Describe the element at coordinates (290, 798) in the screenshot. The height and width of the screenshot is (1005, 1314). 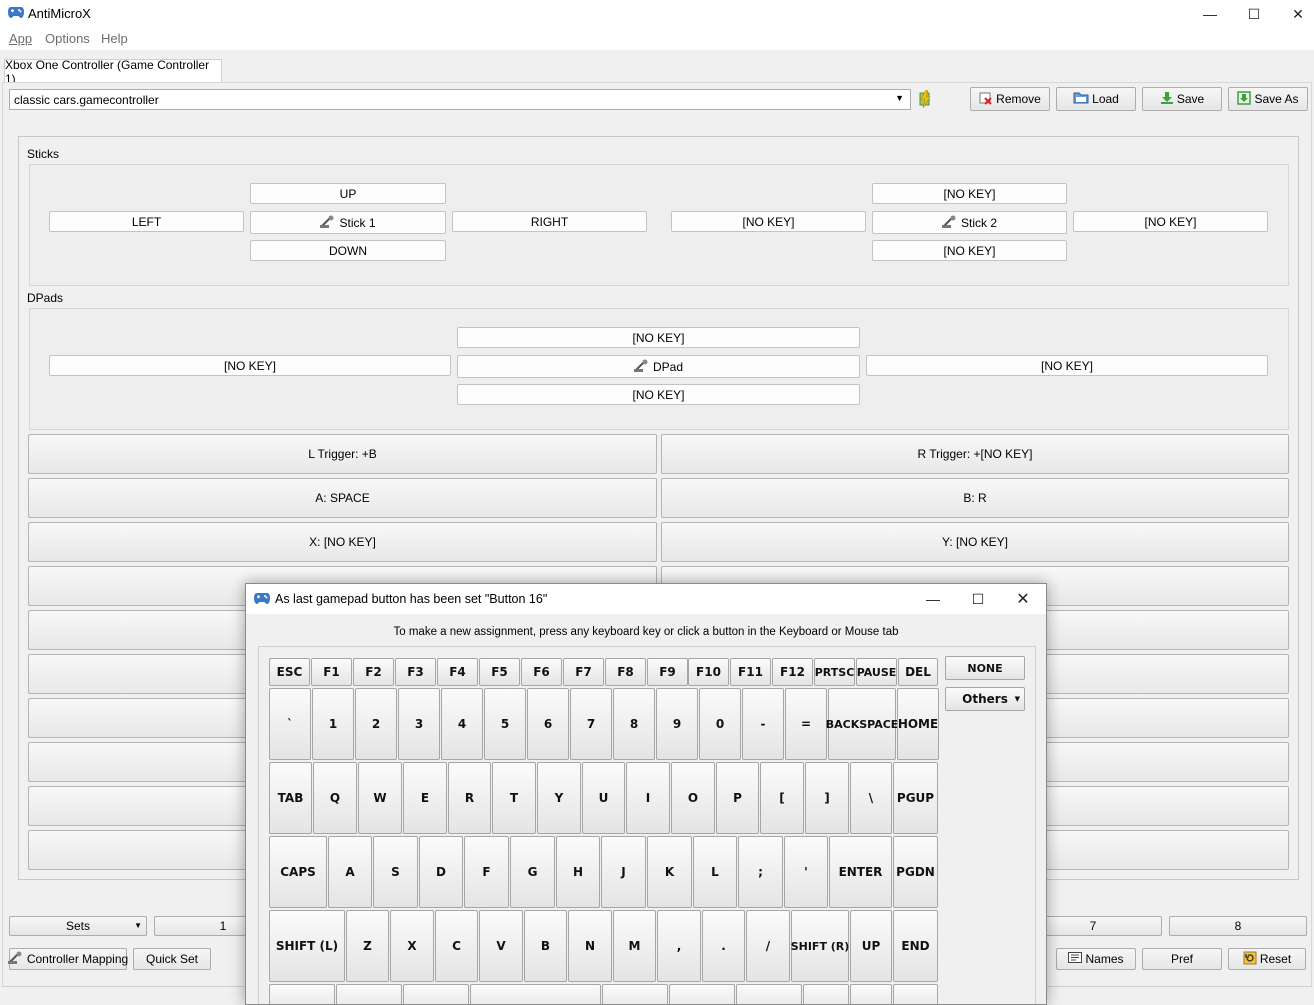
I see `key-tab: TAB` at that location.